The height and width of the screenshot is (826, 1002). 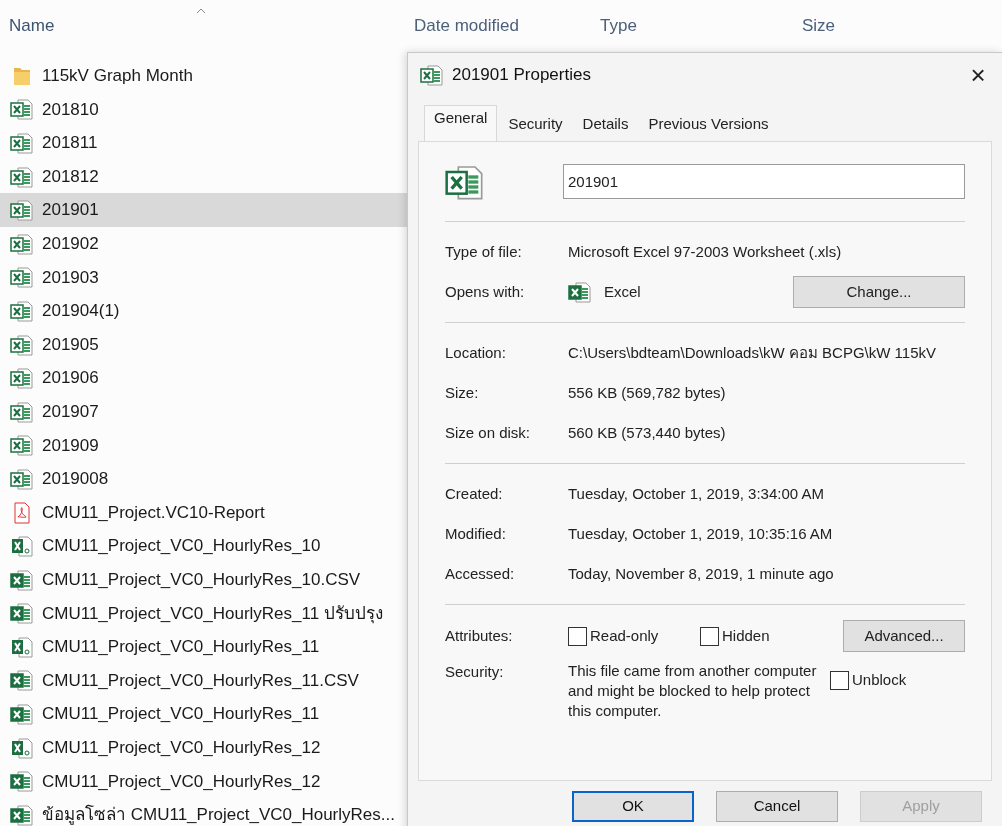 What do you see at coordinates (701, 573) in the screenshot?
I see `property-value: Today, November 8, 2019, 1 minute ago` at bounding box center [701, 573].